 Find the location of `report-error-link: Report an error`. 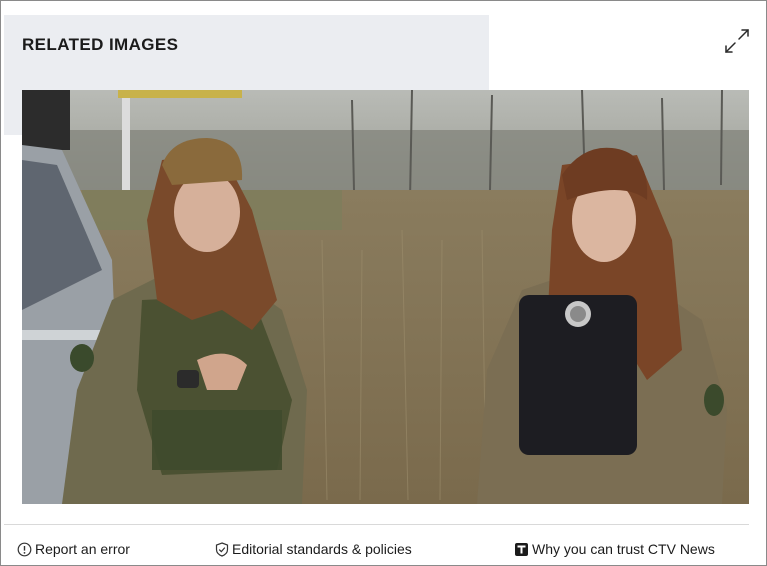

report-error-link: Report an error is located at coordinates (73, 549).